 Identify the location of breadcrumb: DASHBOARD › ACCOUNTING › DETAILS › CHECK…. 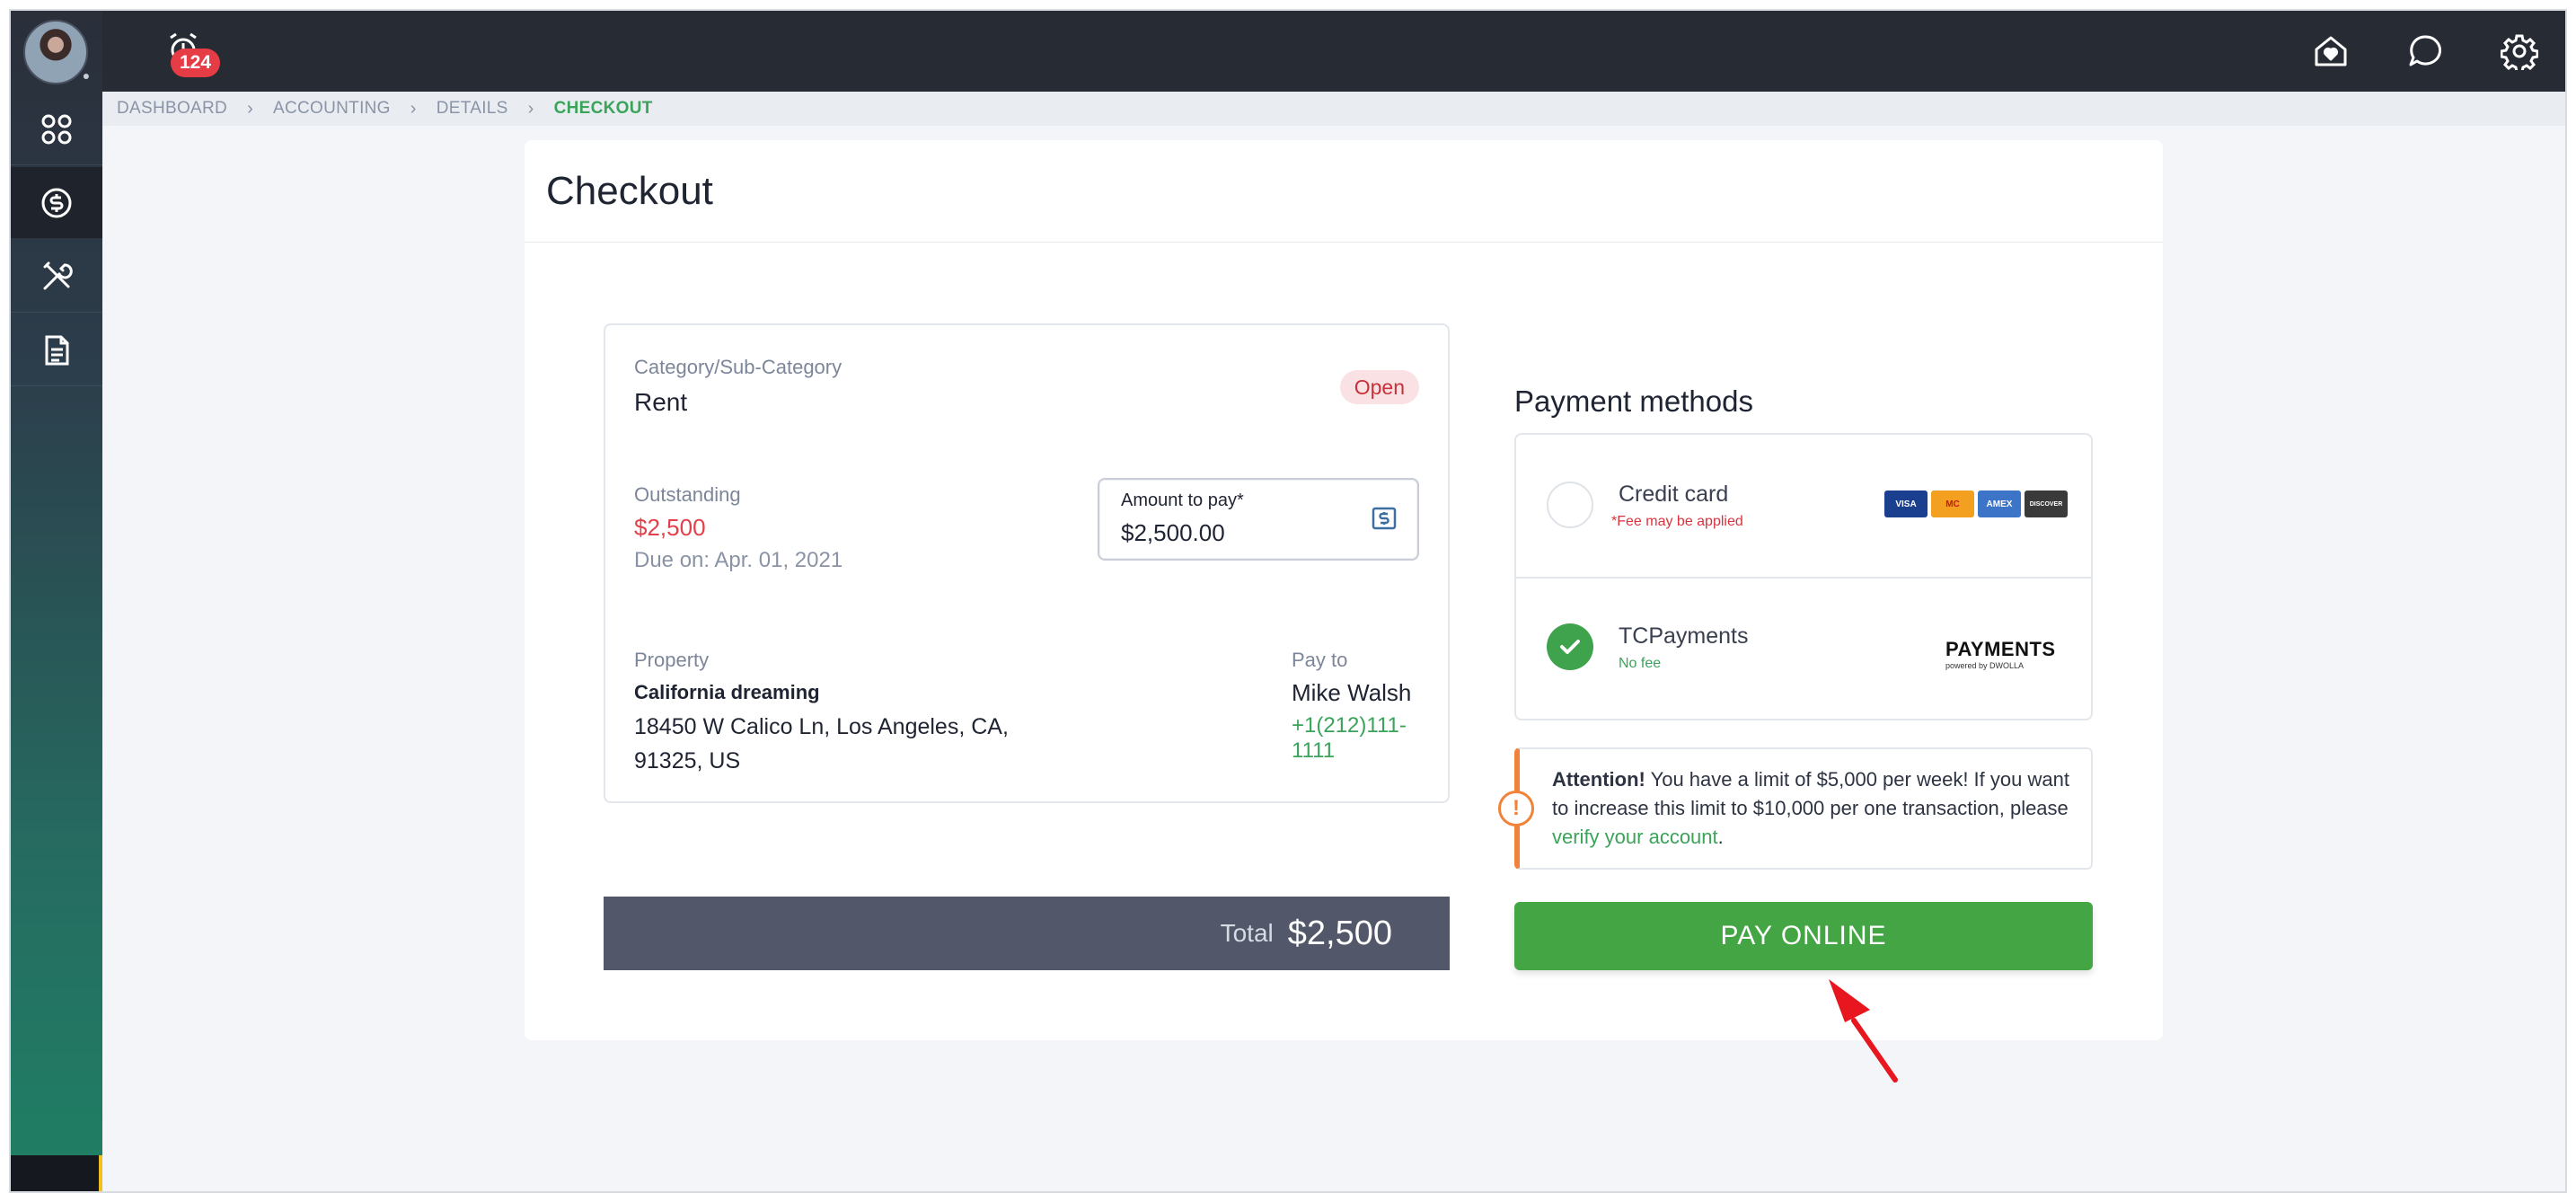
(1333, 109).